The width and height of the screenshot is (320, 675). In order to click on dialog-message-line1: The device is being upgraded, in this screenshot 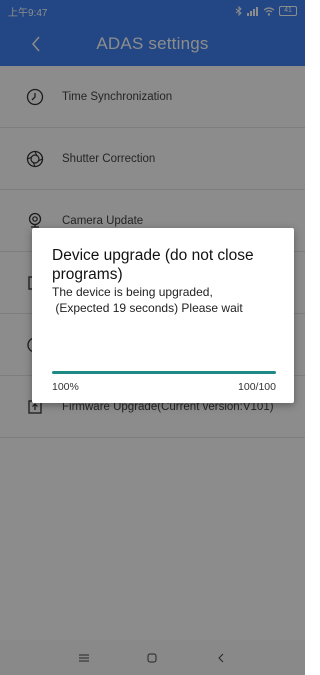, I will do `click(132, 292)`.